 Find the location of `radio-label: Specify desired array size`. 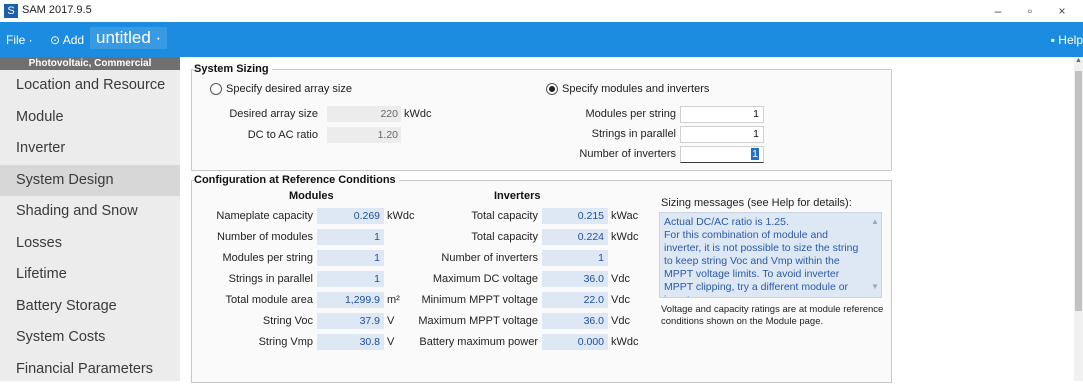

radio-label: Specify desired array size is located at coordinates (289, 89).